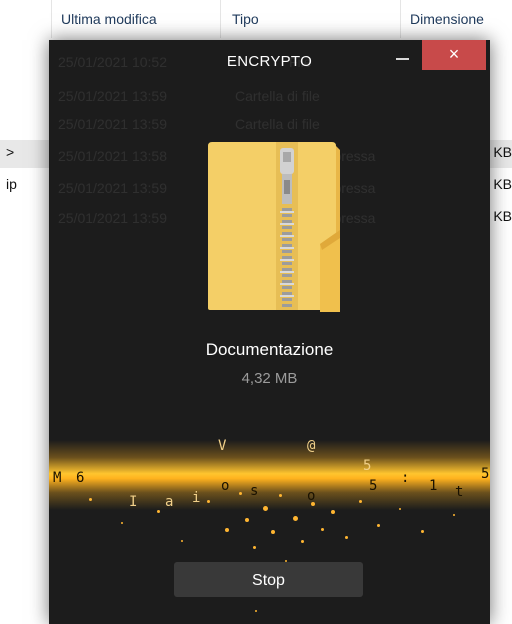 The height and width of the screenshot is (624, 512). I want to click on column-header-bar: Ultima modifica Tipo Dimensione, so click(256, 19).